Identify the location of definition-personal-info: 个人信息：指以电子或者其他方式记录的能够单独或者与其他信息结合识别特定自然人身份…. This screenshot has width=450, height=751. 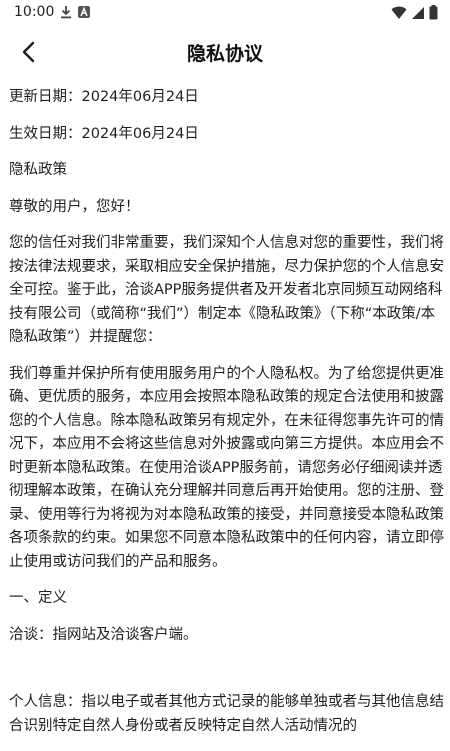
(226, 714).